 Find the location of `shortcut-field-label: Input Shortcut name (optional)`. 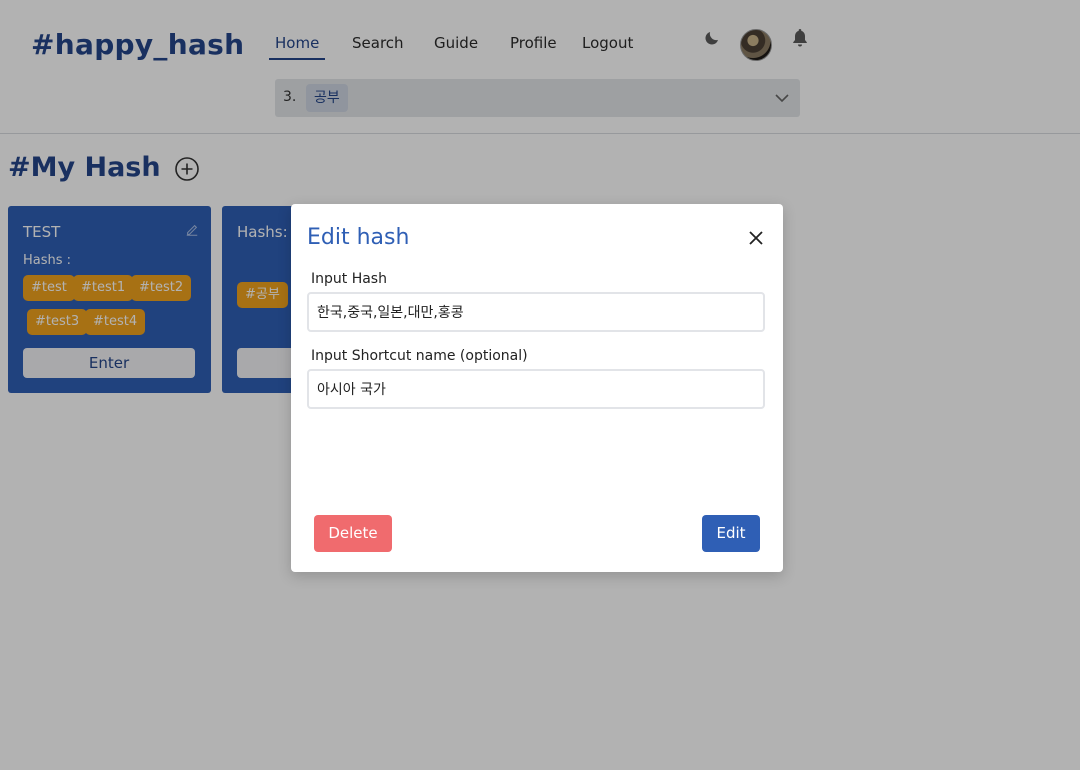

shortcut-field-label: Input Shortcut name (optional) is located at coordinates (419, 356).